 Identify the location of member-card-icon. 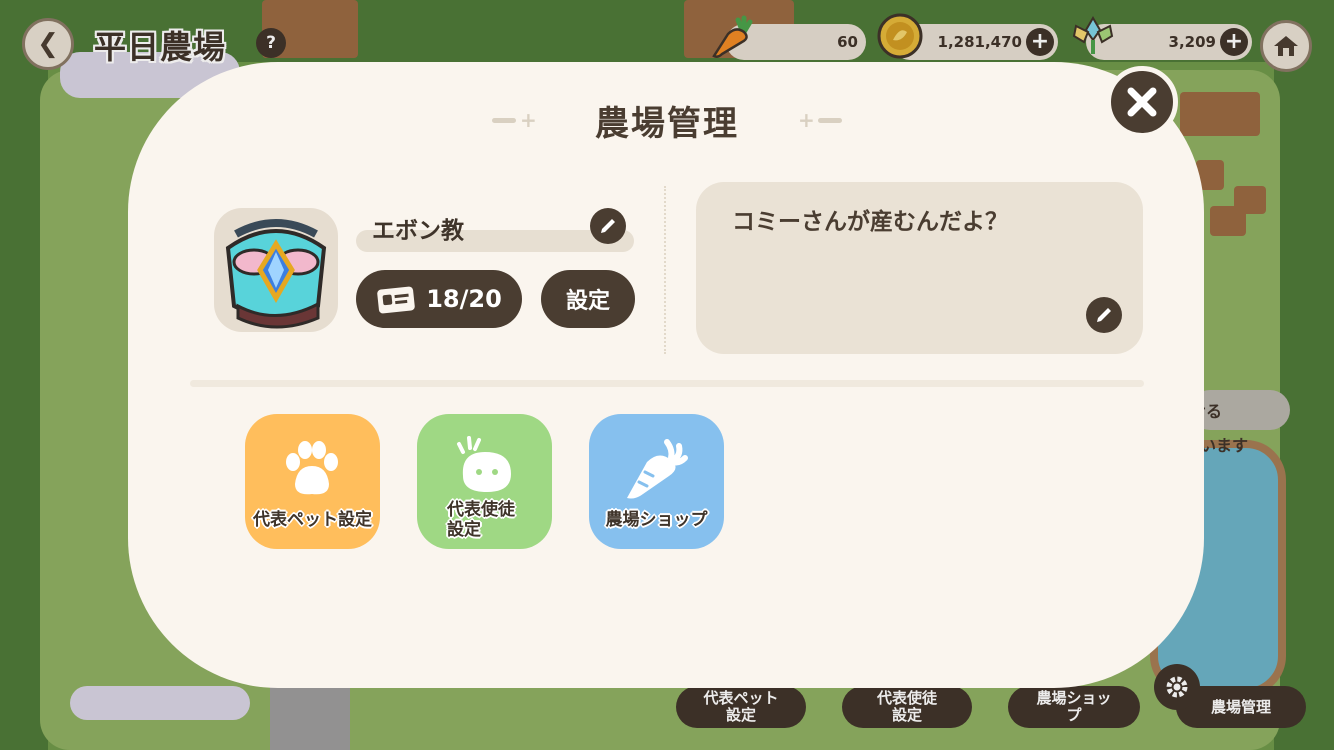
(396, 300).